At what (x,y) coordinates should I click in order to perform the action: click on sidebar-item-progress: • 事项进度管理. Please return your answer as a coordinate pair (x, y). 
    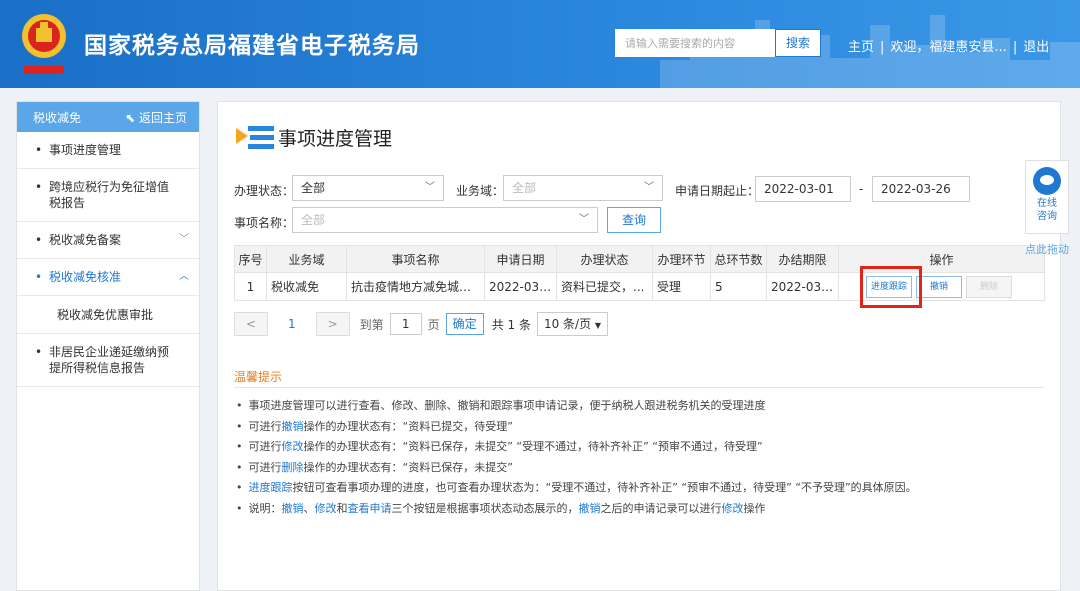
    Looking at the image, I should click on (108, 150).